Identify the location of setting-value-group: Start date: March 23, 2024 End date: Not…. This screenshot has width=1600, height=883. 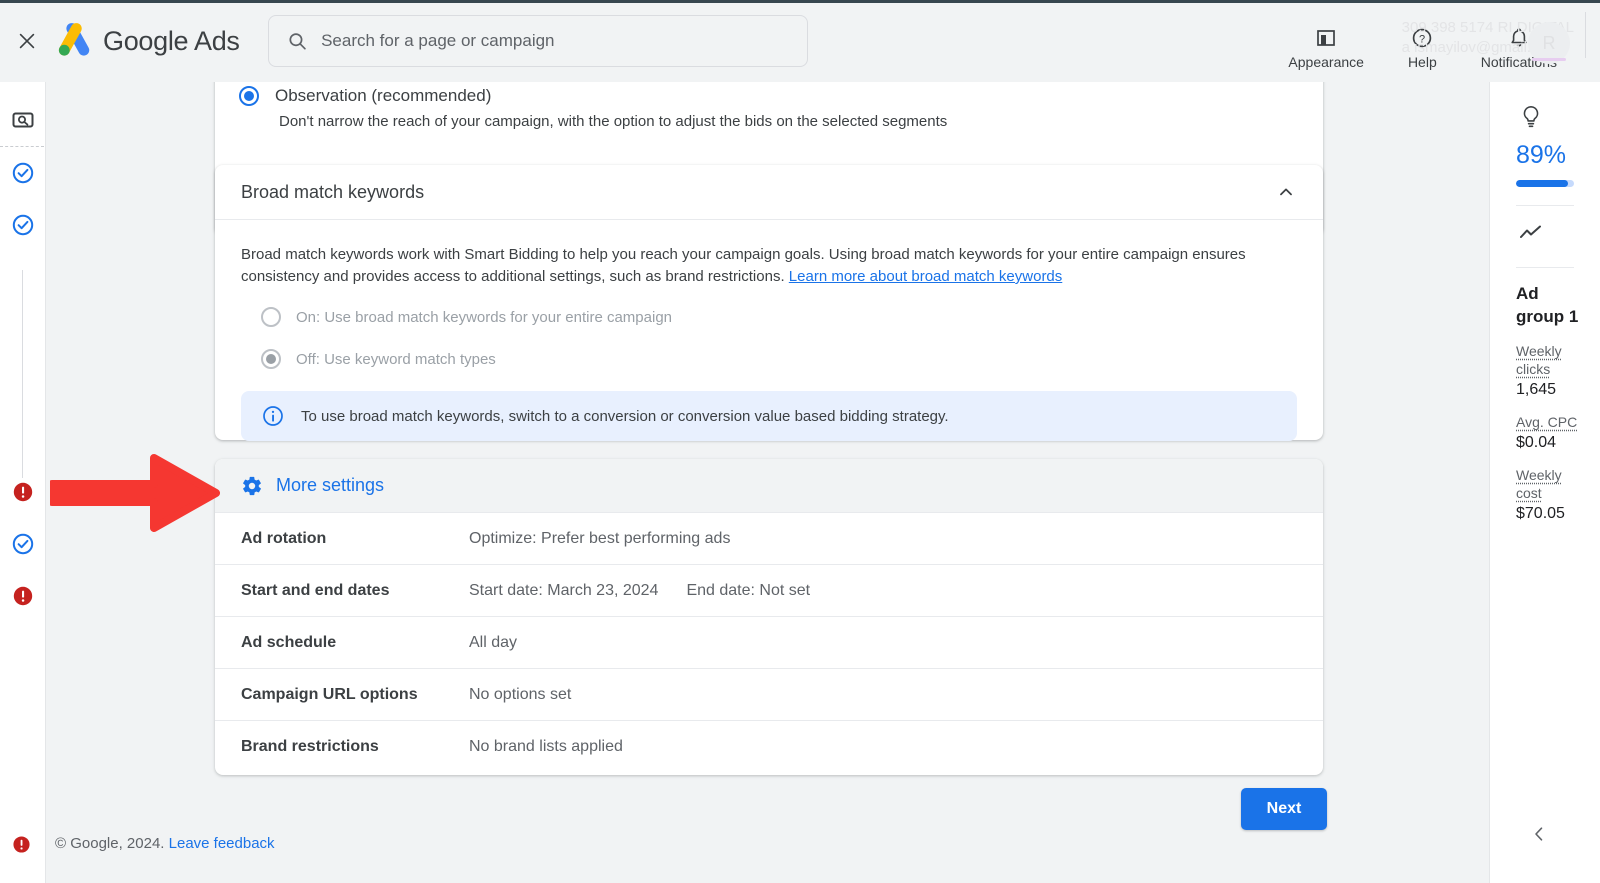
(639, 591).